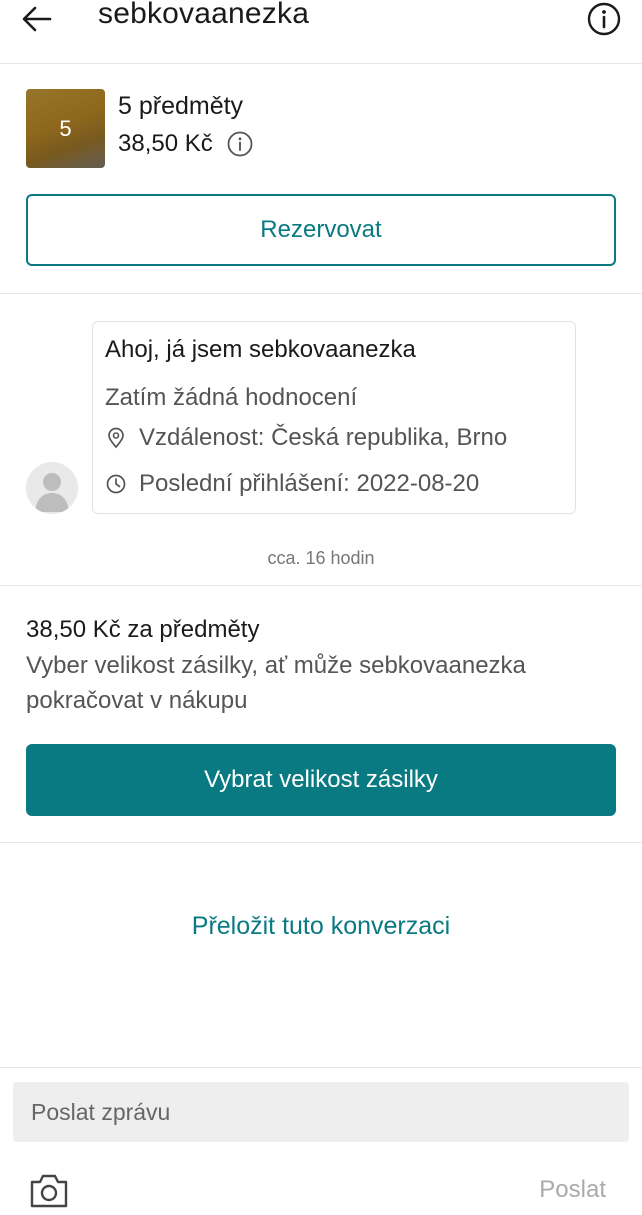  I want to click on translate-conversation-link: Přeložit tuto konverzaci, so click(321, 926).